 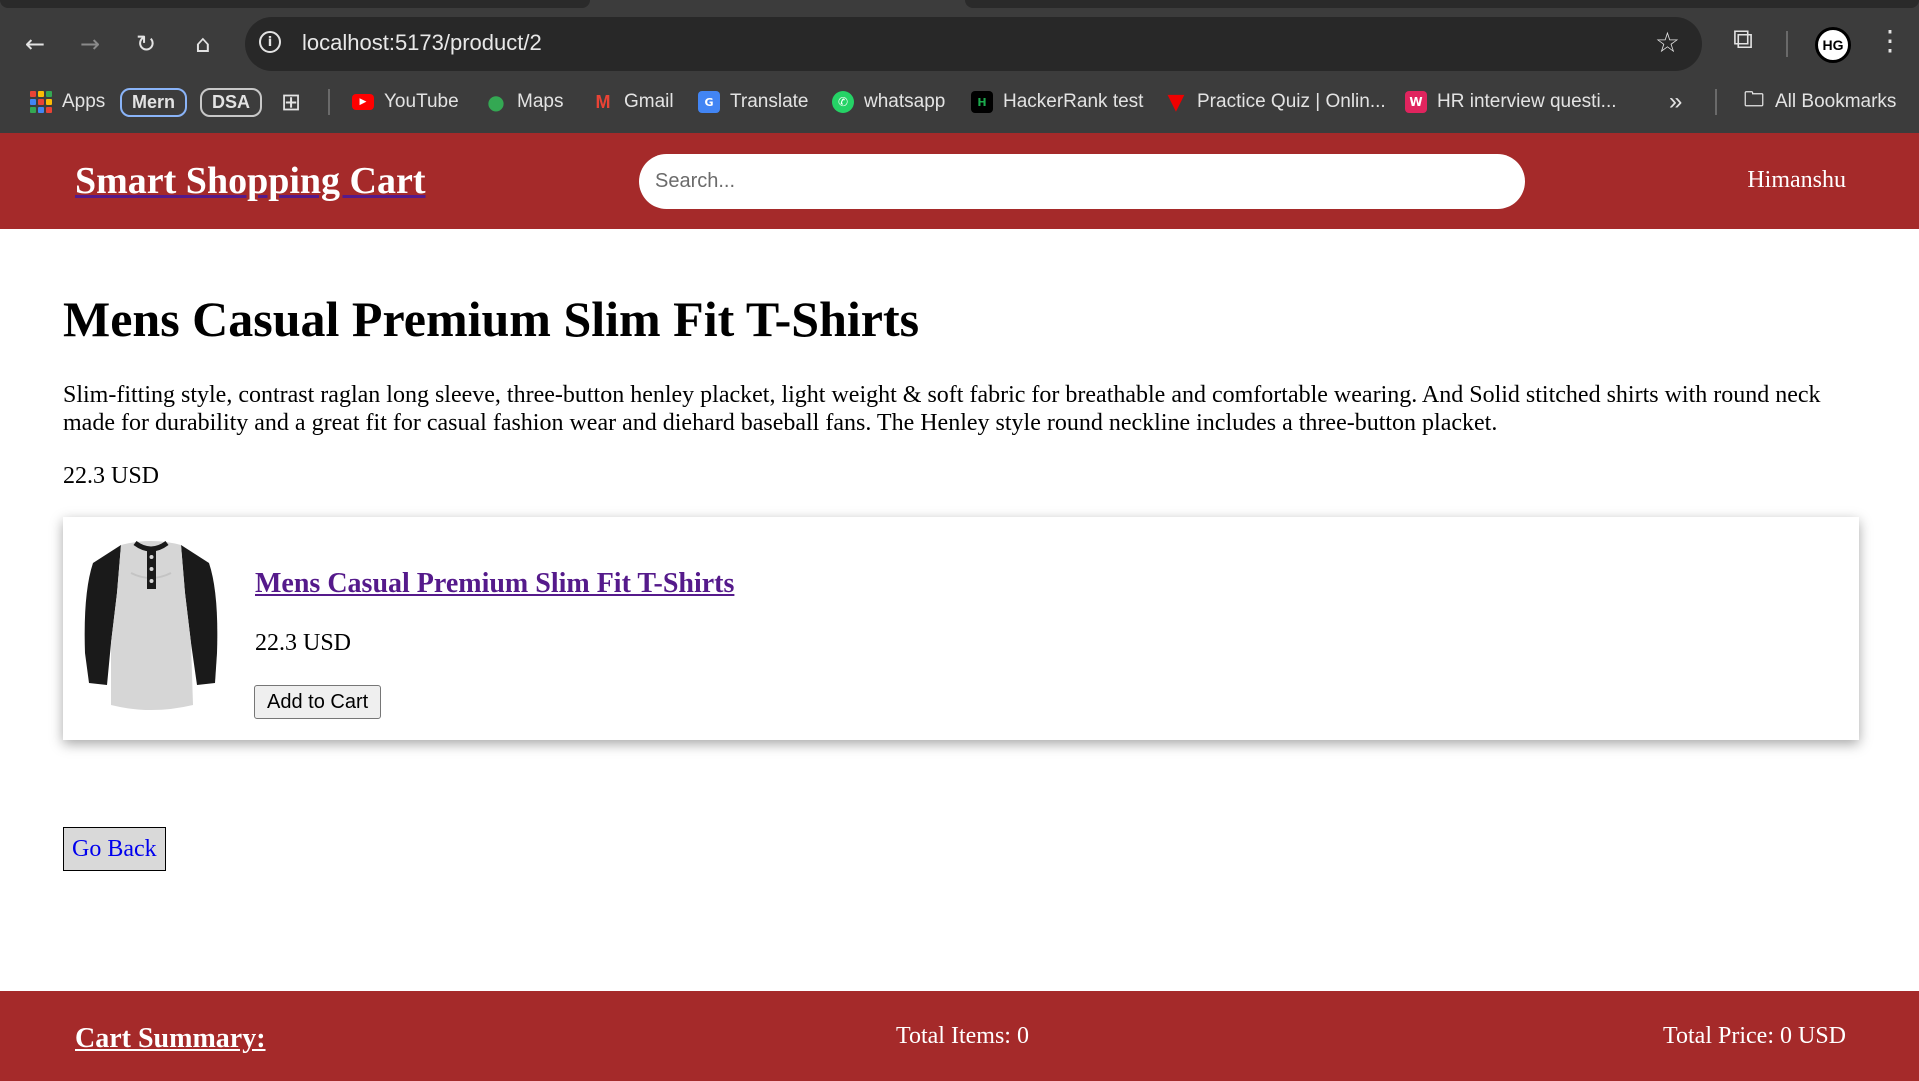 I want to click on total-price: Total Price: 0 USD, so click(x=1754, y=1036).